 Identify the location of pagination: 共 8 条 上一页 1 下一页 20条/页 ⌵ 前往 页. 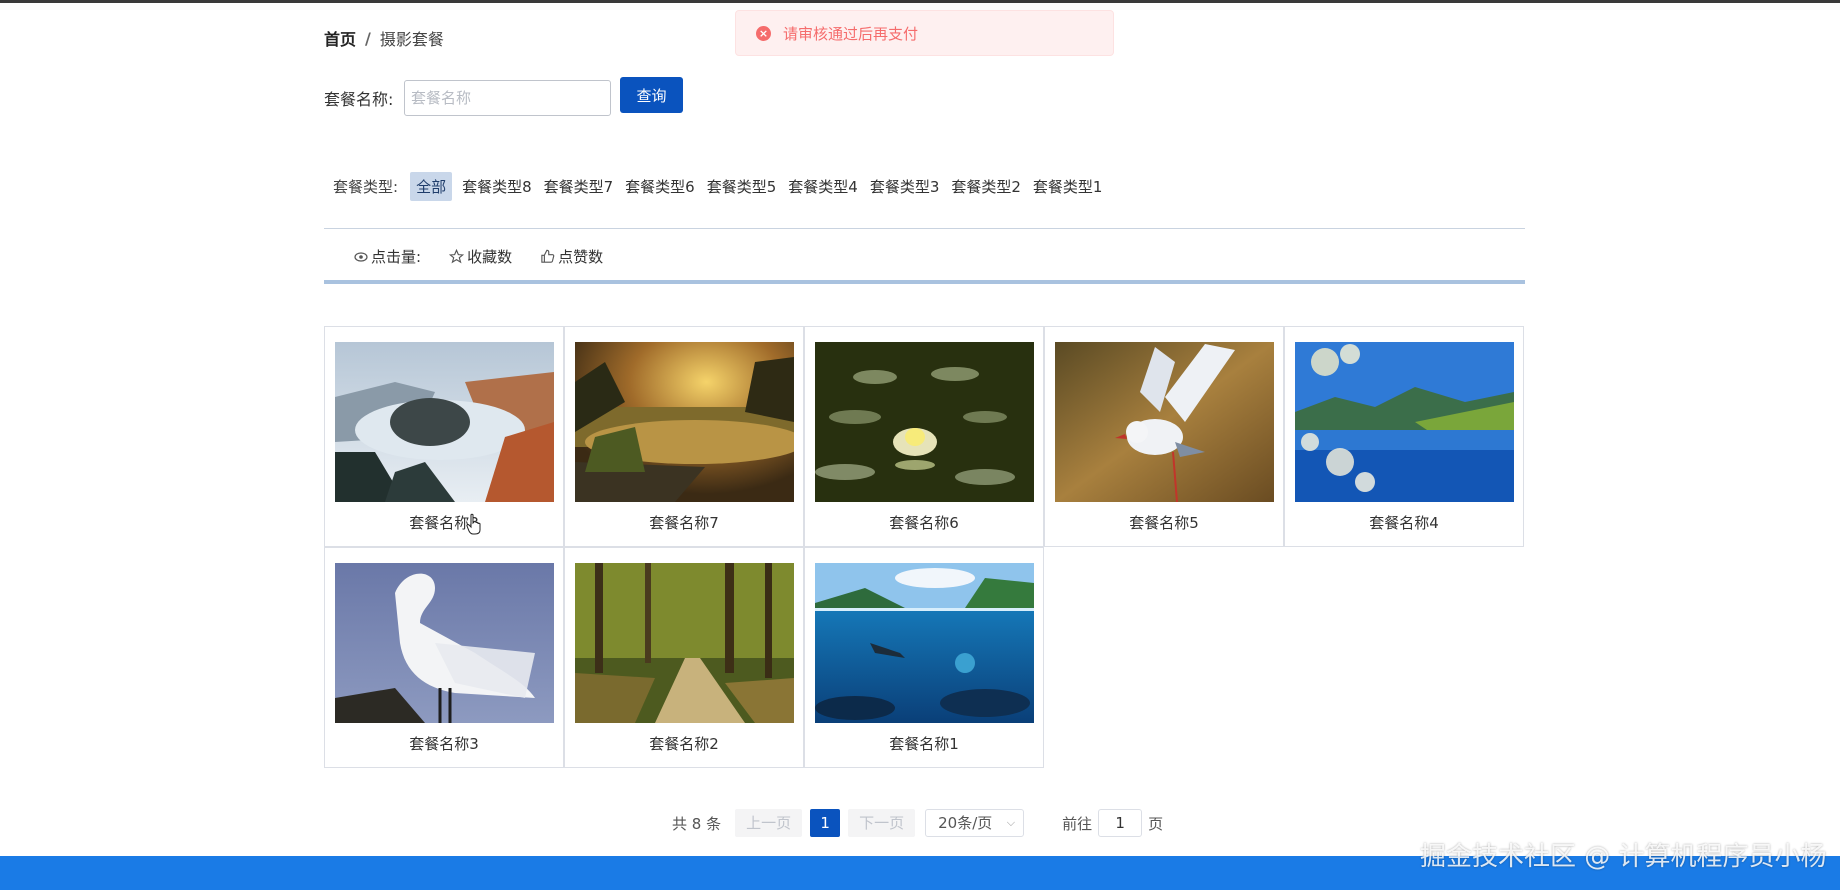
(917, 823).